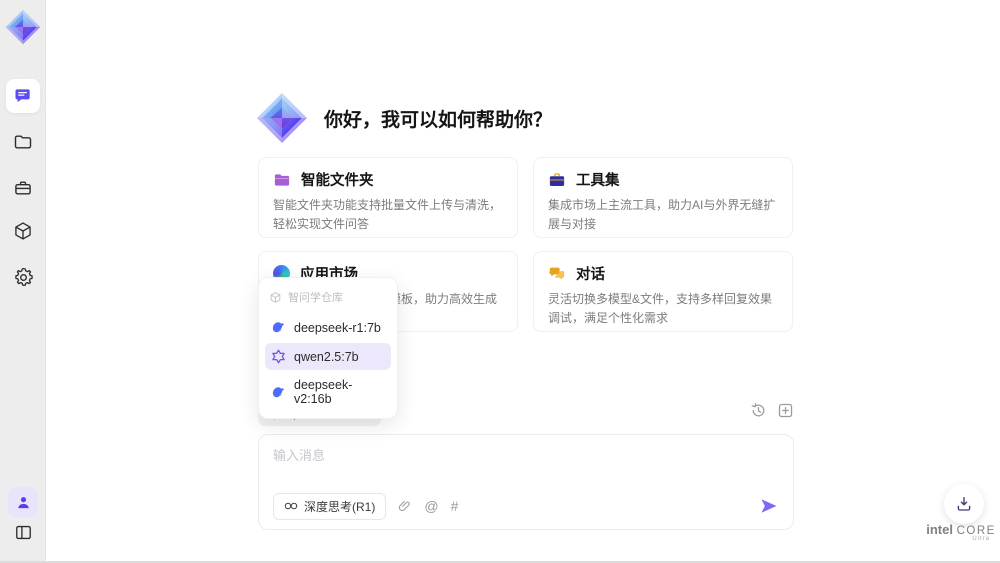 Image resolution: width=1000 pixels, height=563 pixels. Describe the element at coordinates (785, 410) in the screenshot. I see `new-chat-icon` at that location.